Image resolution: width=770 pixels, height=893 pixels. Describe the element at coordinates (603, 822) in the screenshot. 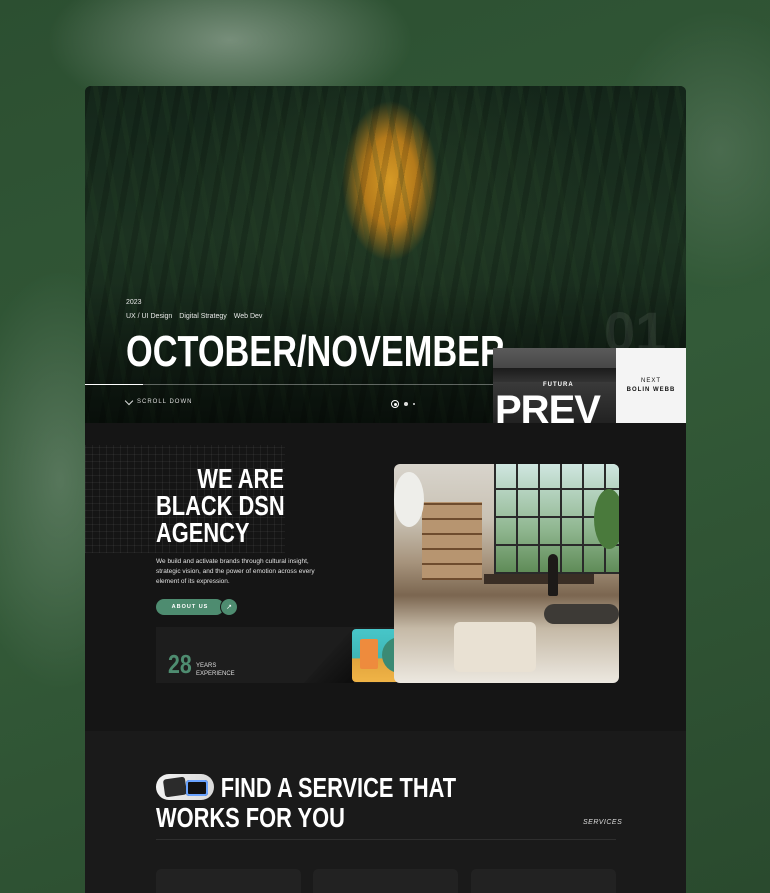

I see `services-label: SERVICES` at that location.